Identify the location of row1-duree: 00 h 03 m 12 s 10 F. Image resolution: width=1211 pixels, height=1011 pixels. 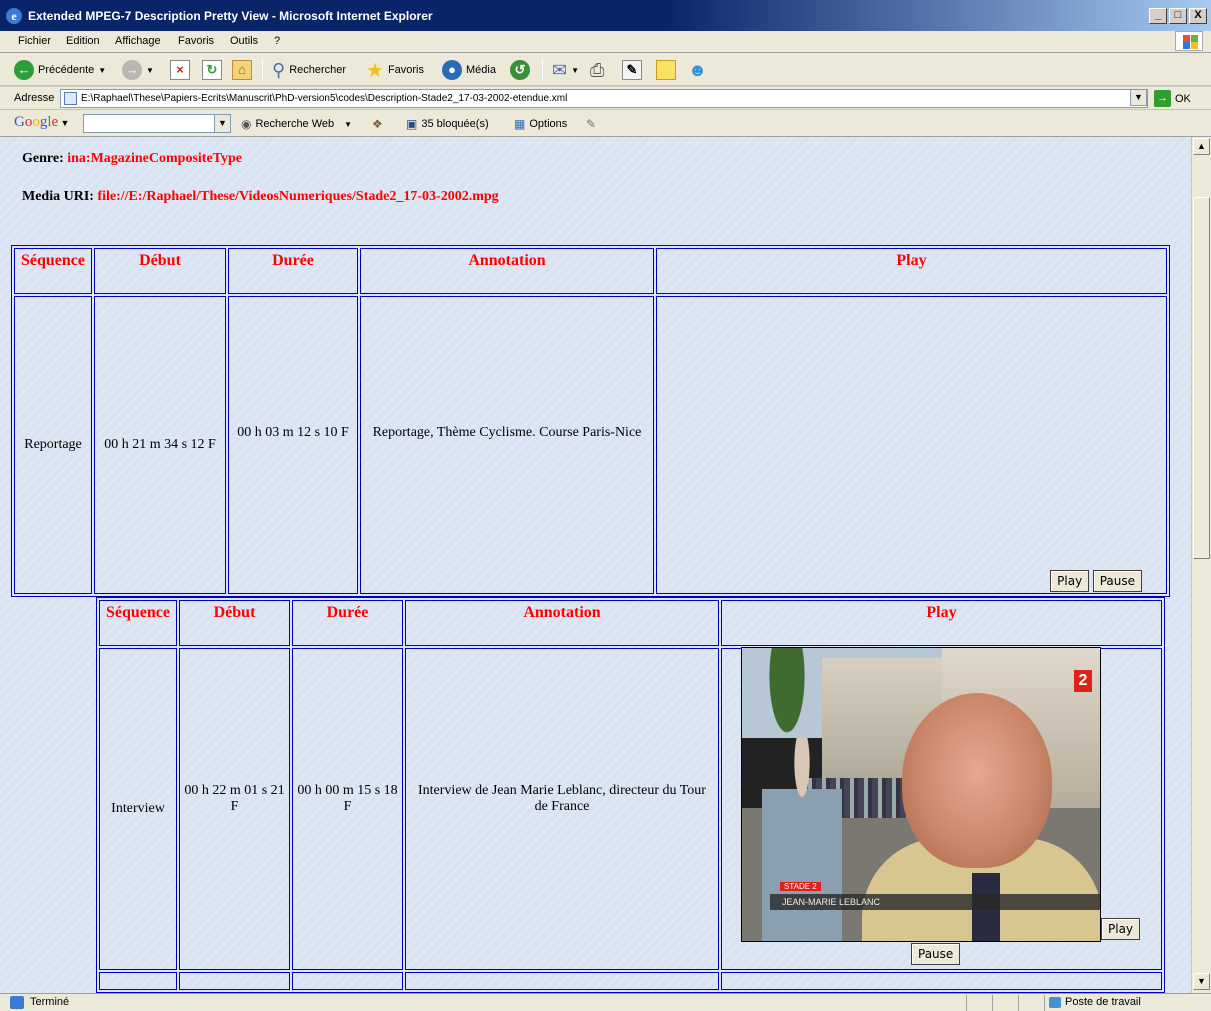
(293, 445).